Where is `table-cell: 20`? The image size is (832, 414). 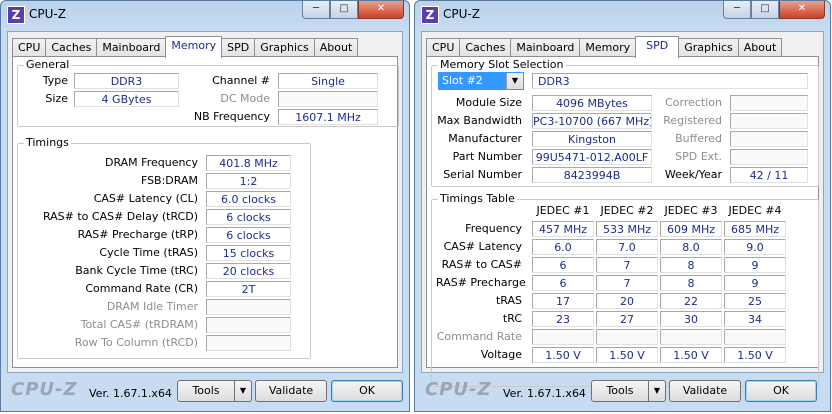 table-cell: 20 is located at coordinates (627, 301).